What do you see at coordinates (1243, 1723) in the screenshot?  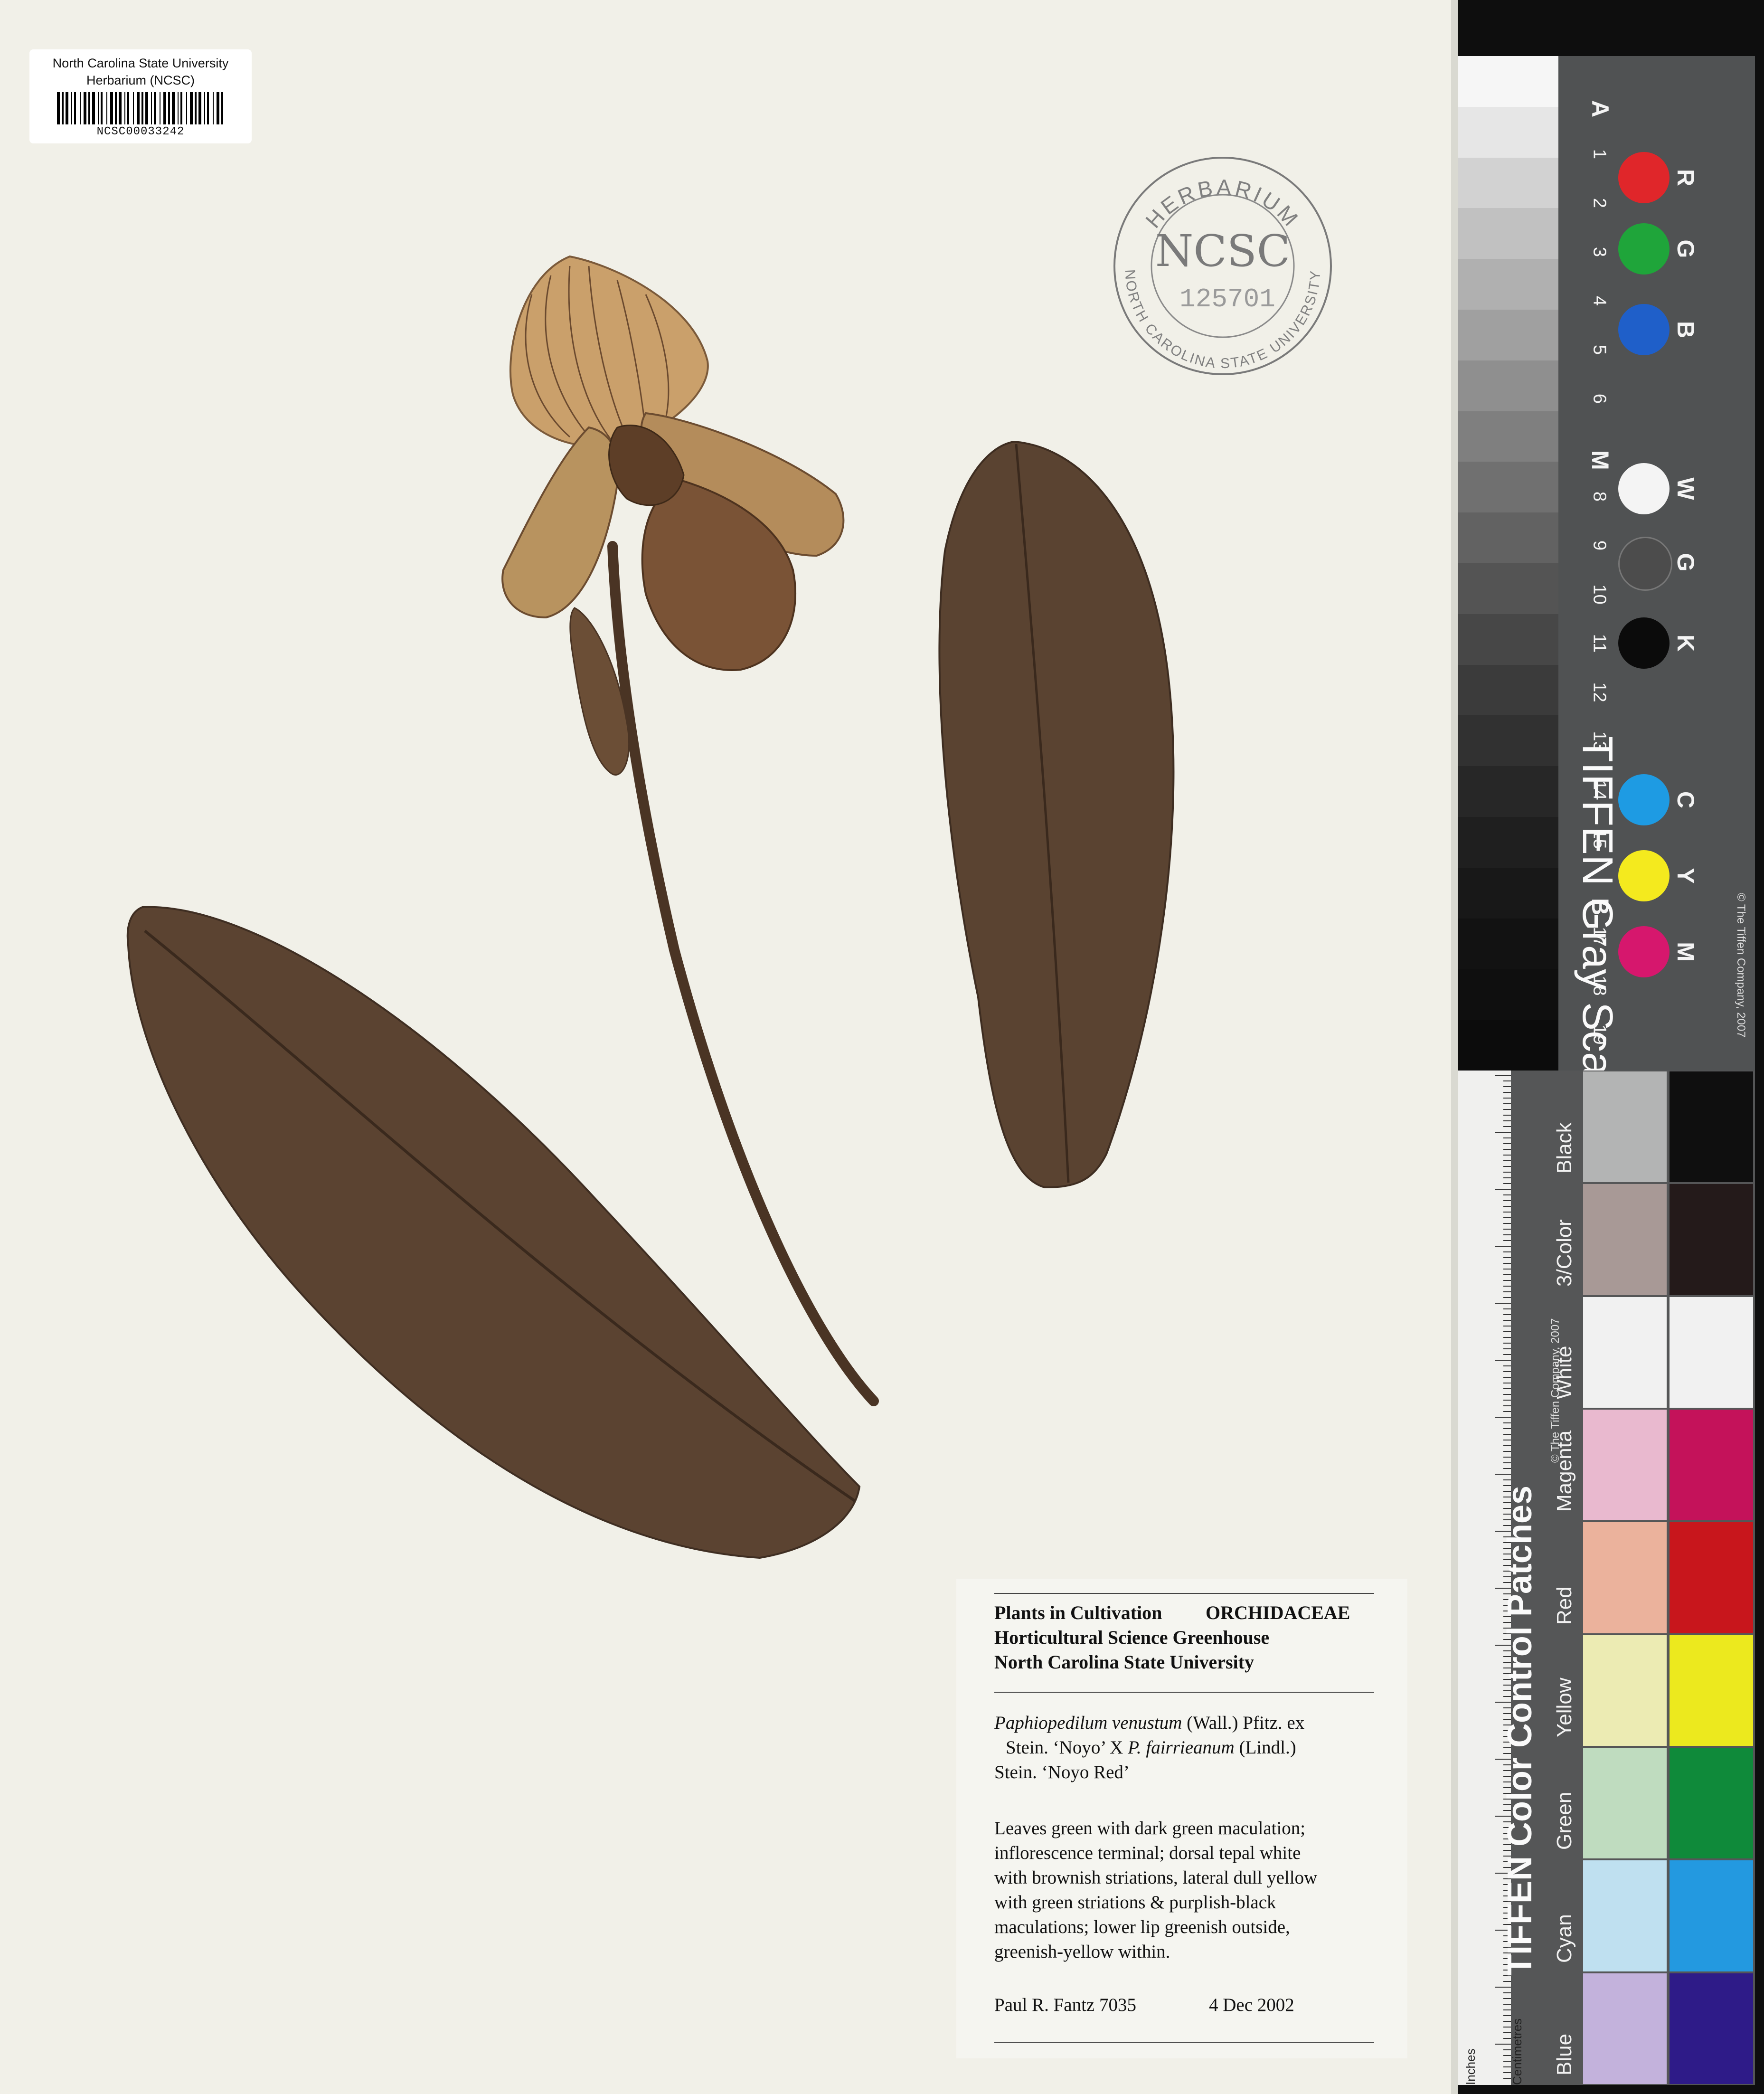 I see `taxon-authority-1: (Wall.) Pfitz. ex` at bounding box center [1243, 1723].